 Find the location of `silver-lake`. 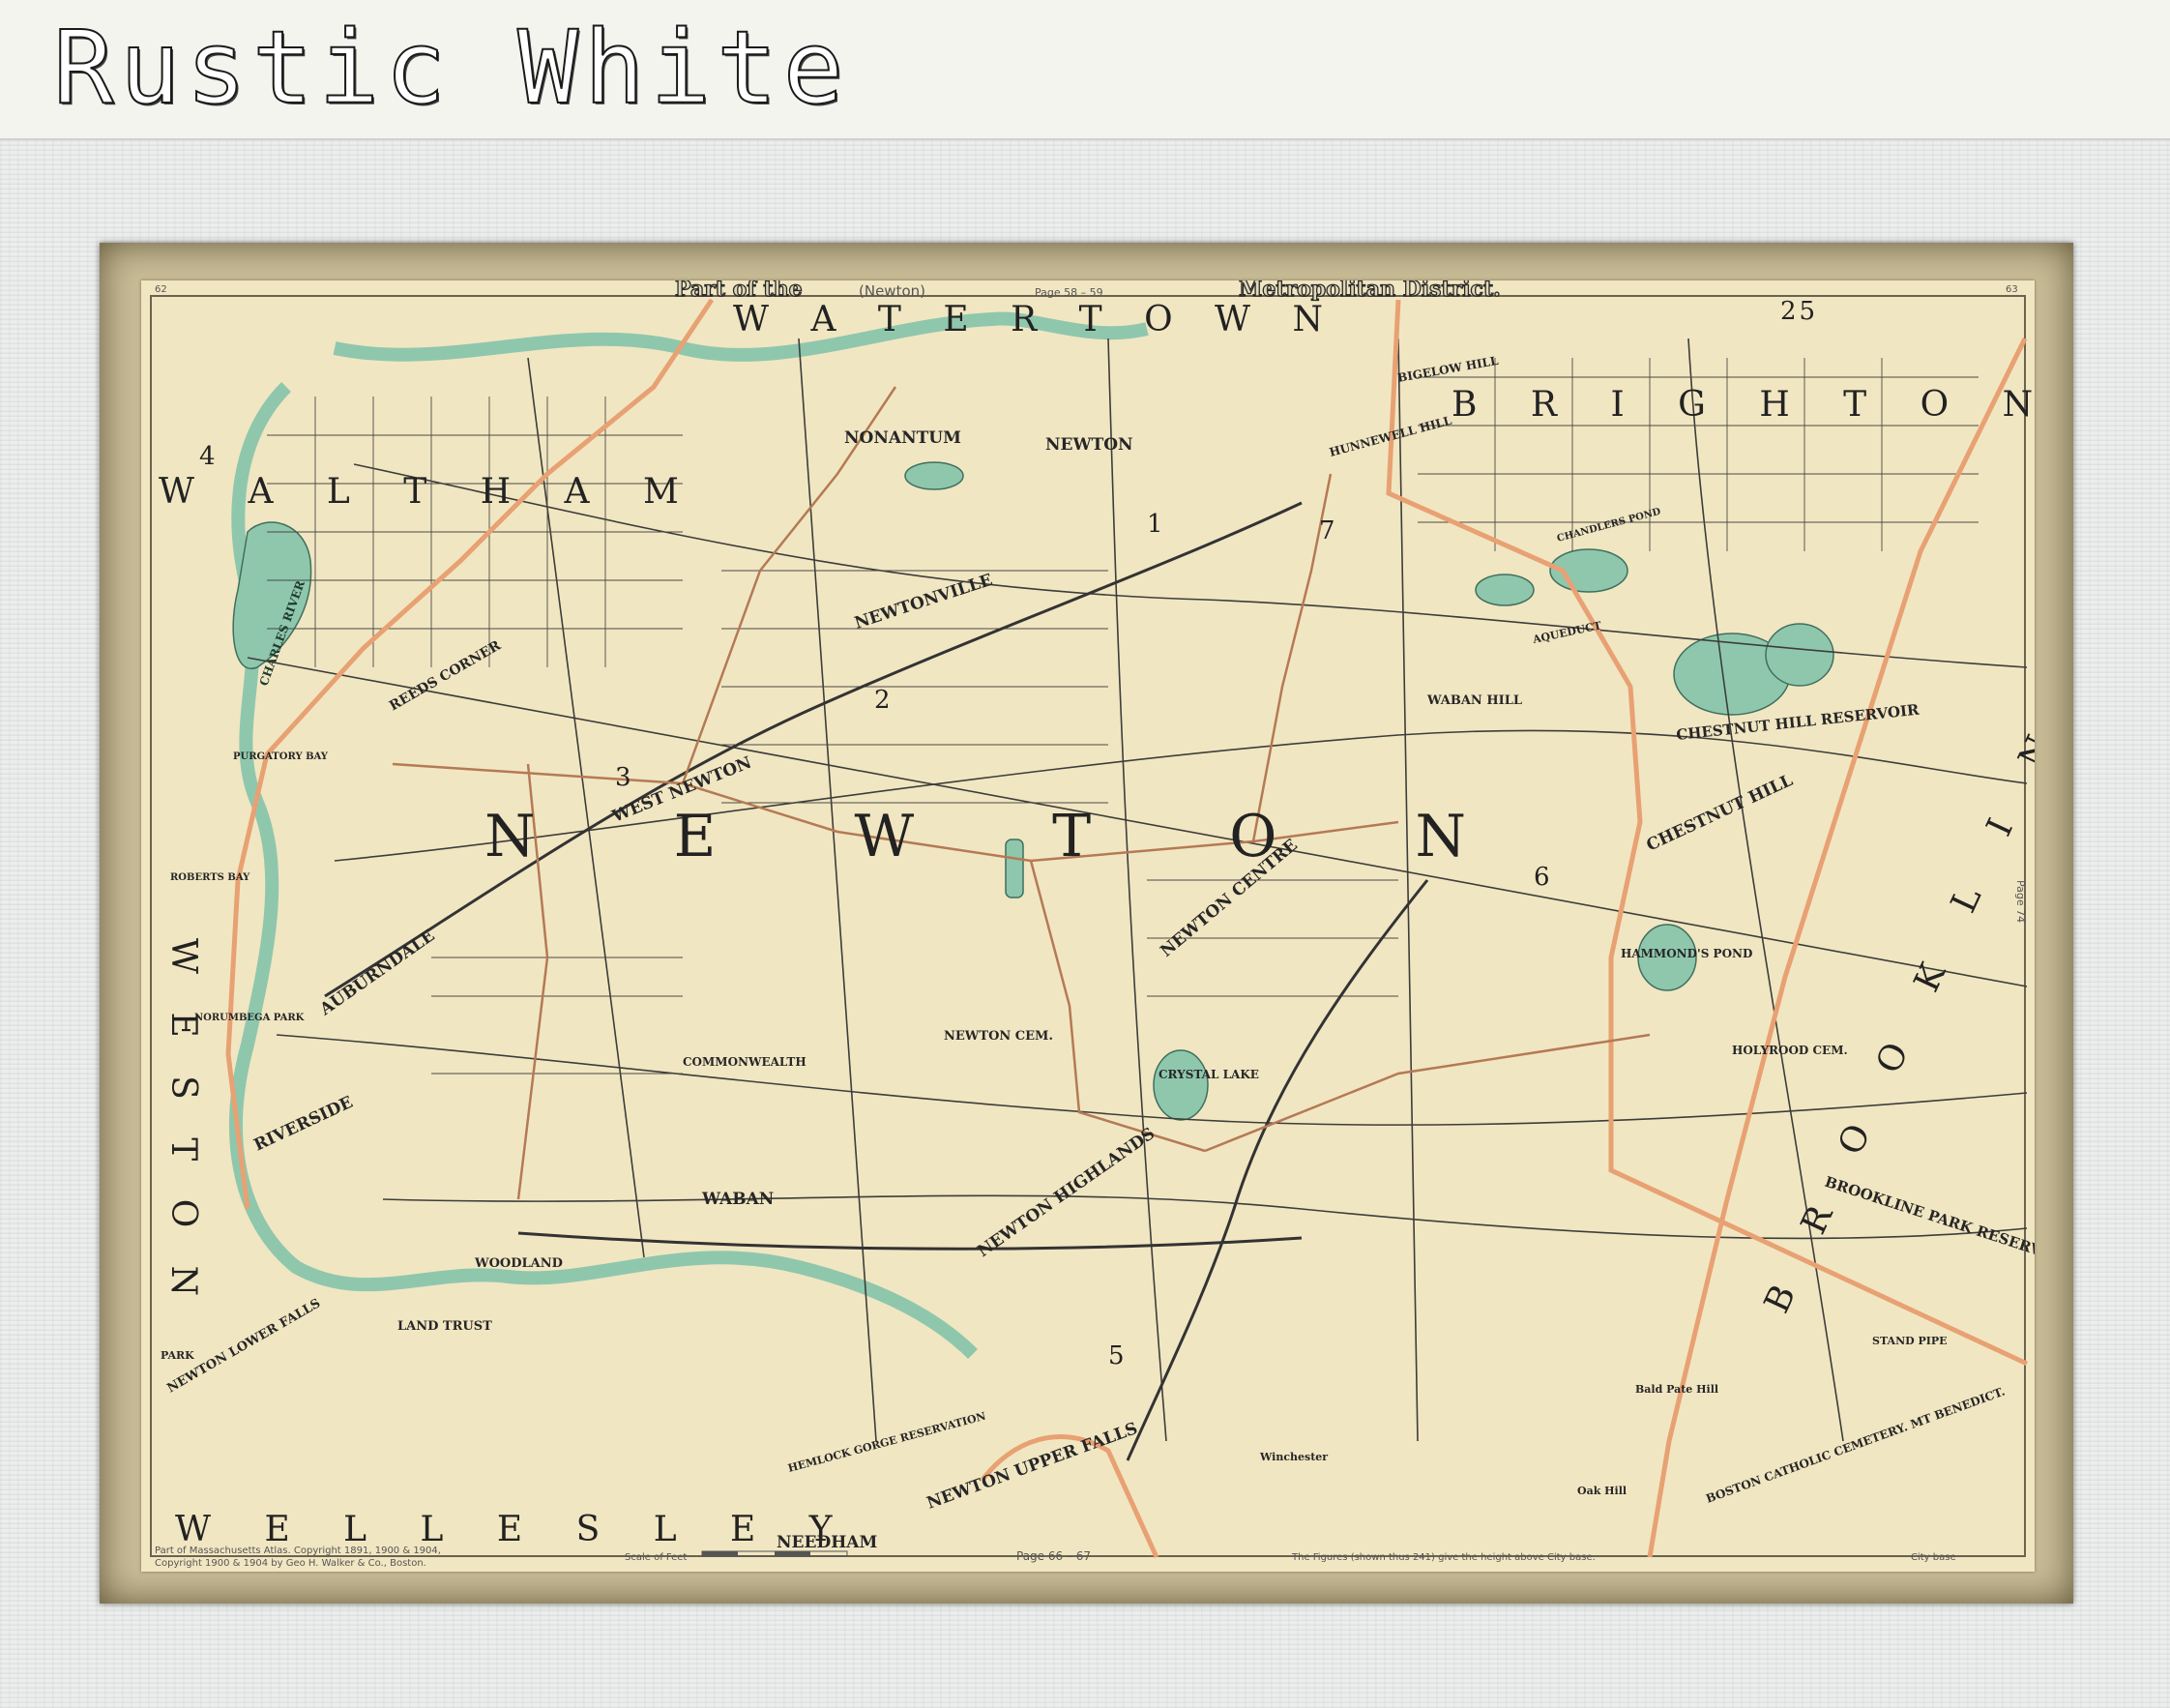

silver-lake is located at coordinates (934, 475).